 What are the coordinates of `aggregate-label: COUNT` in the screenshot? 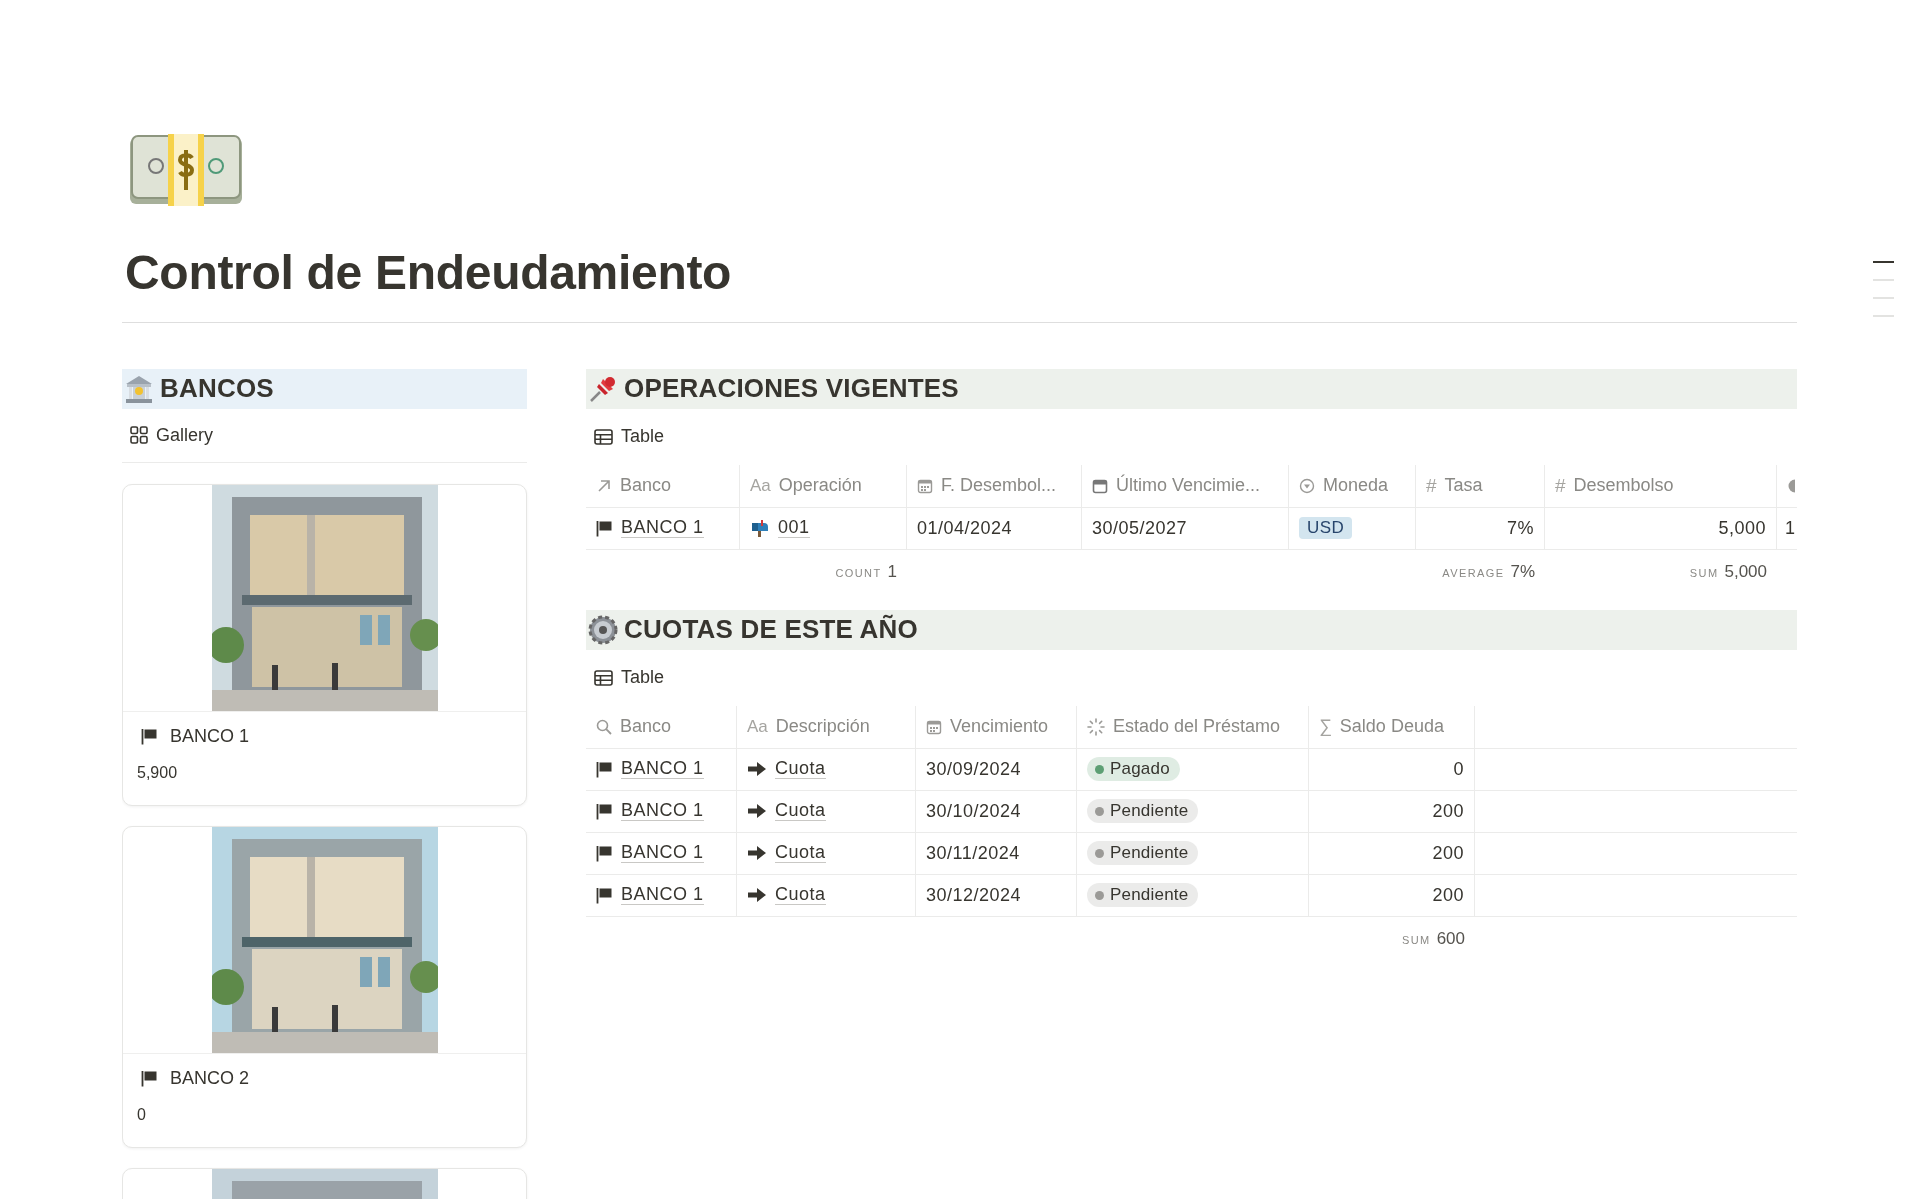 It's located at (858, 572).